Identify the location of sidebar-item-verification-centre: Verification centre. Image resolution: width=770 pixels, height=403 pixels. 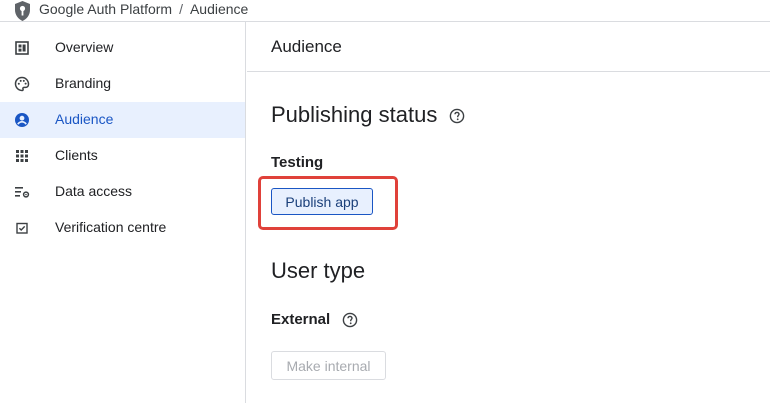
(122, 228).